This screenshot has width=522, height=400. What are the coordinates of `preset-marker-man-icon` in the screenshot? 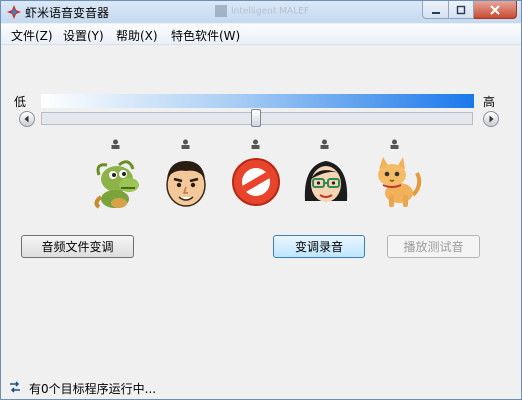 It's located at (185, 144).